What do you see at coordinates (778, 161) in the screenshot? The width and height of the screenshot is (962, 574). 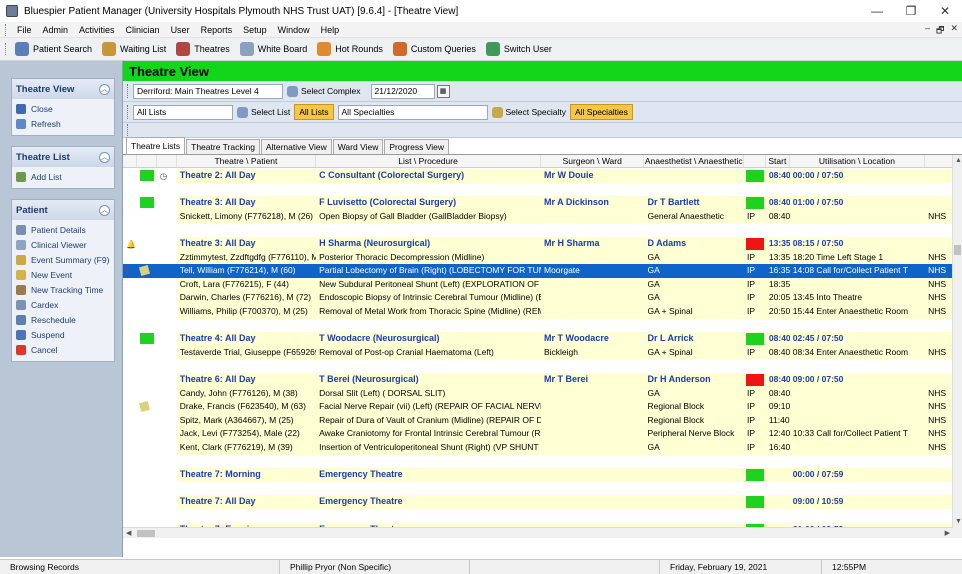 I see `column-header: Start` at bounding box center [778, 161].